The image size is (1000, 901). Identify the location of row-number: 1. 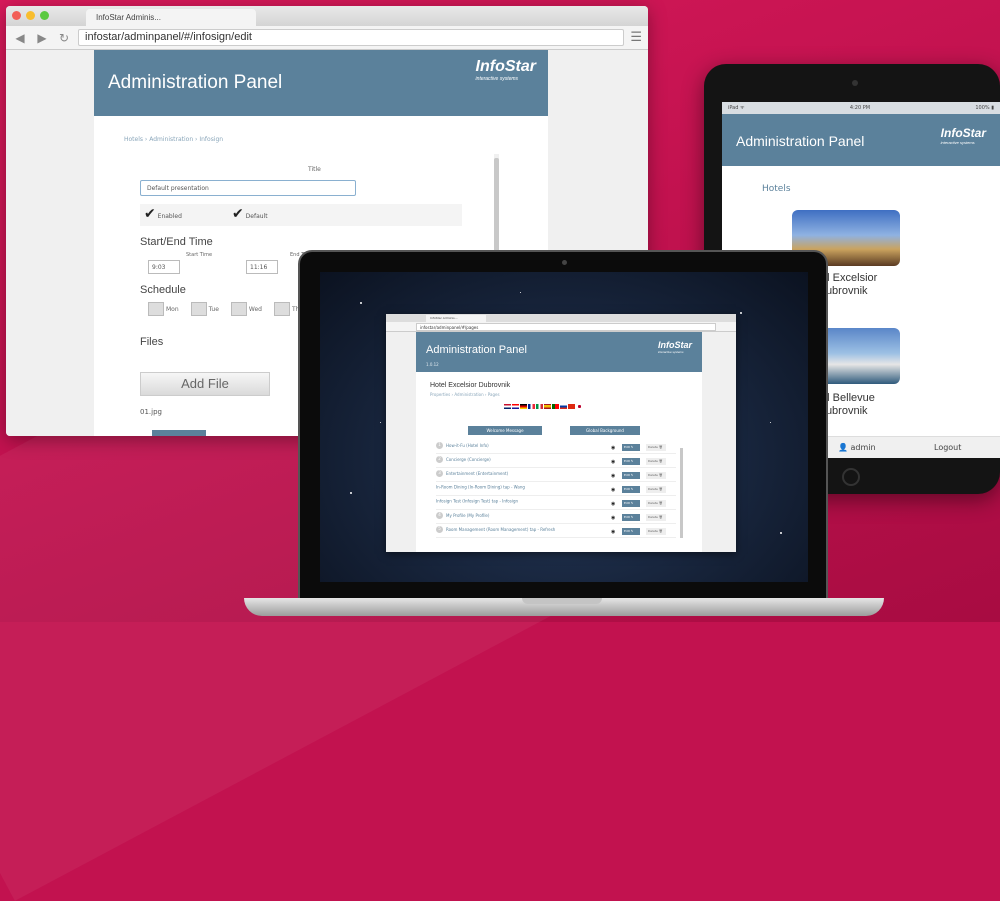
(439, 445).